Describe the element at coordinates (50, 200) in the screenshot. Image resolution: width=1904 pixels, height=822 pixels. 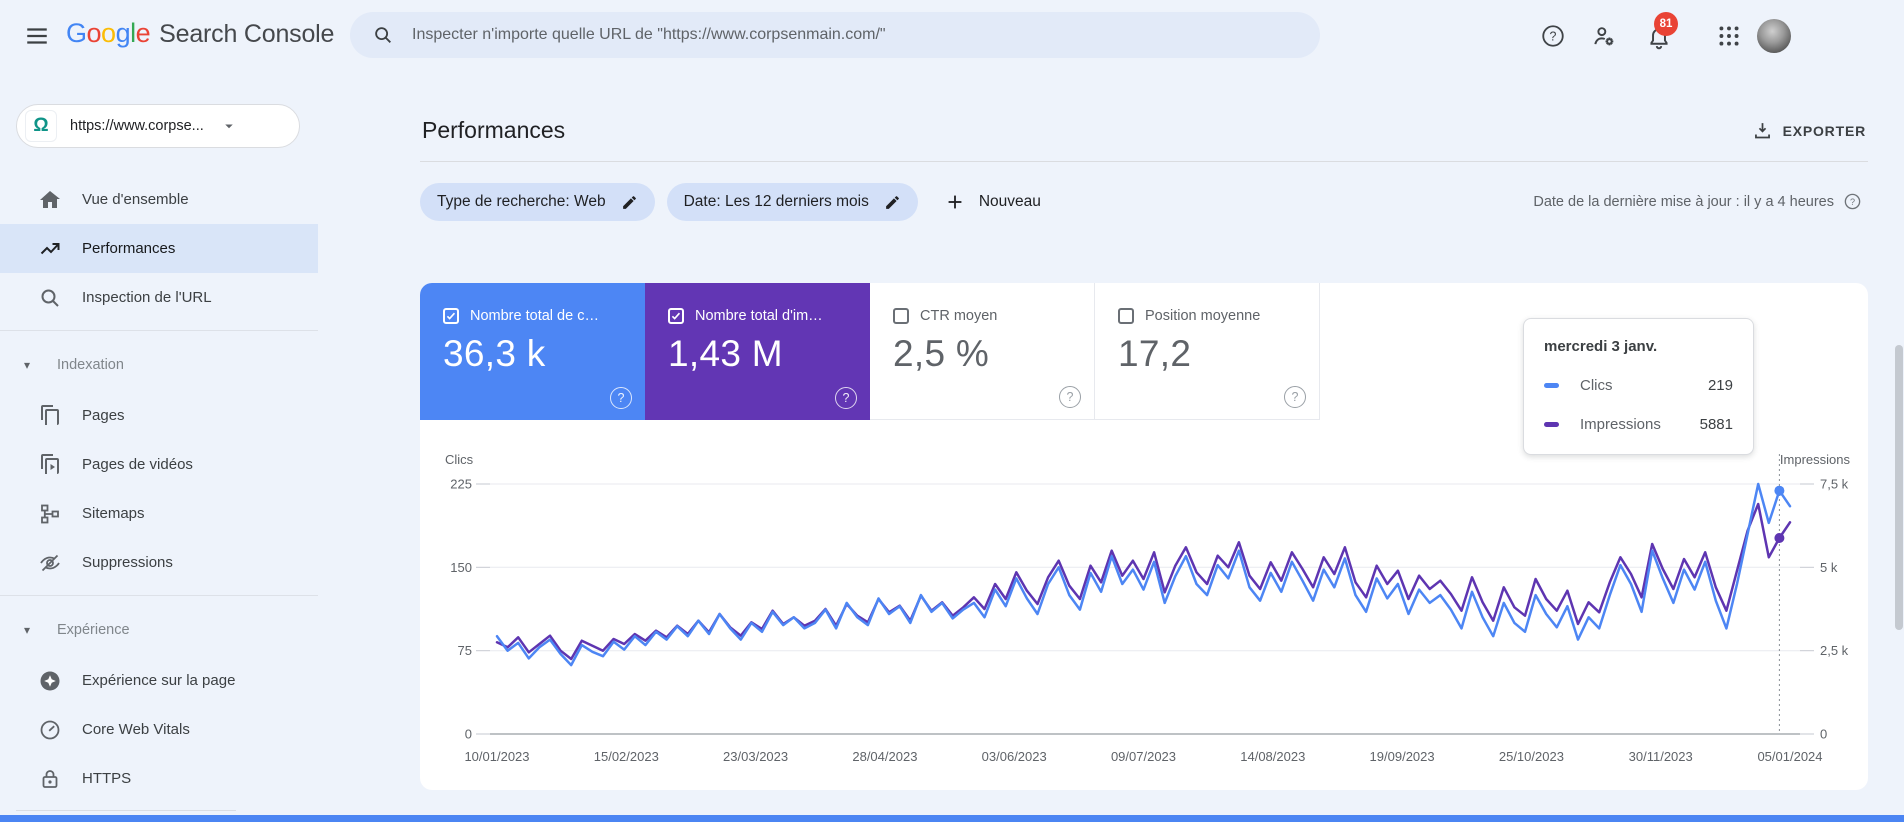
I see `home-icon` at that location.